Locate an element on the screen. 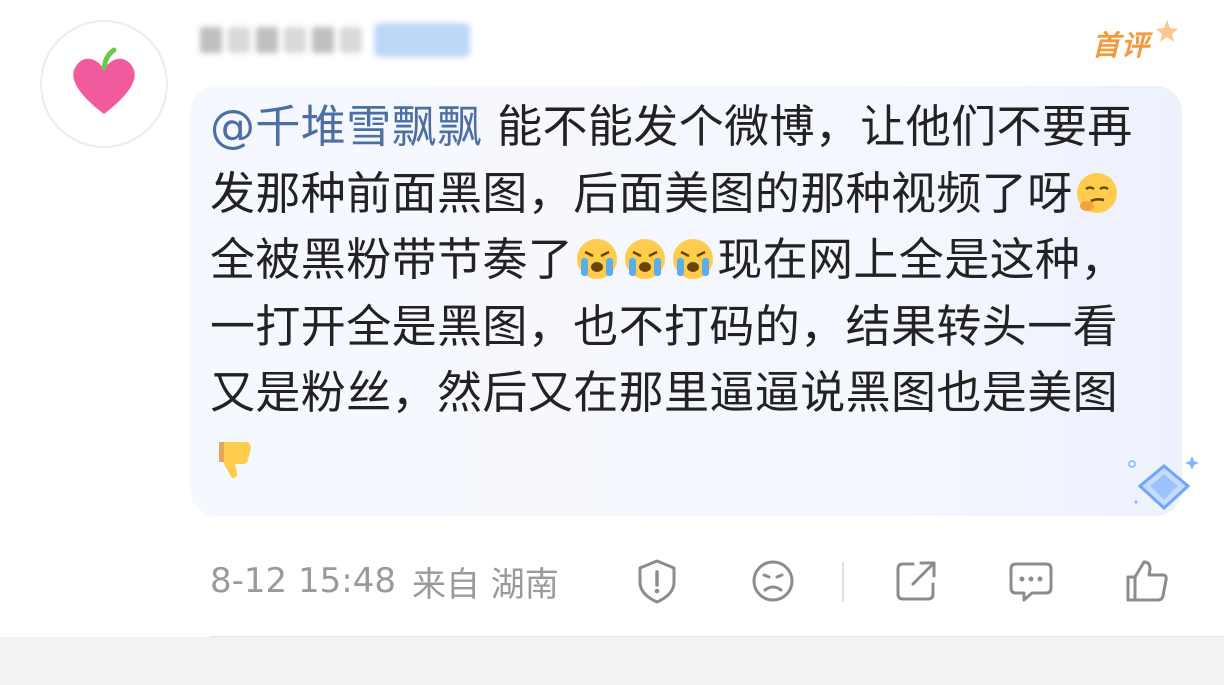 The height and width of the screenshot is (685, 1224). comment-icon is located at coordinates (1031, 581).